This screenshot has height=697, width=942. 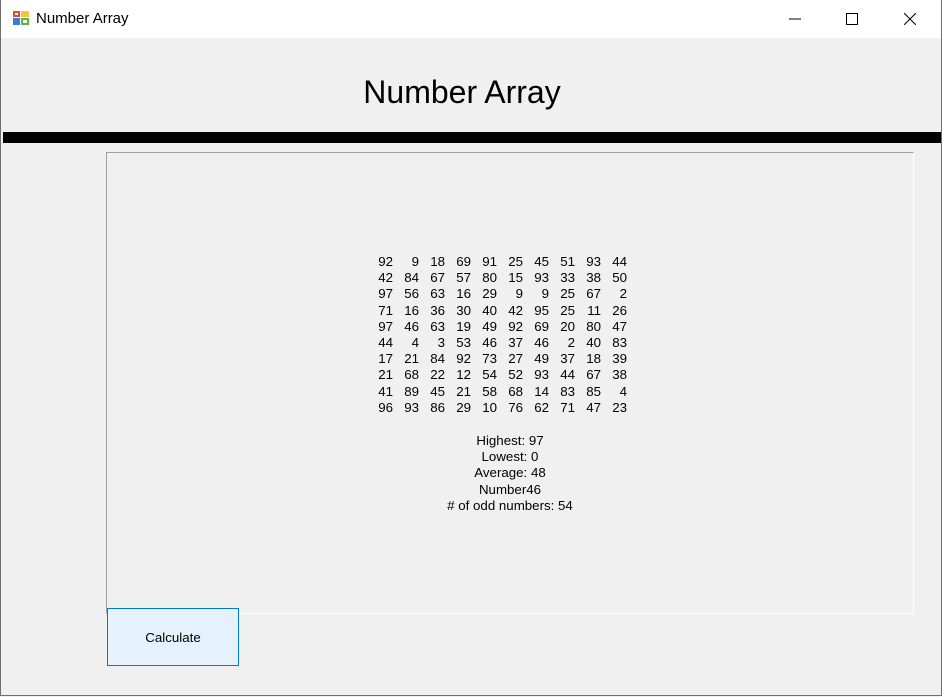 What do you see at coordinates (385, 294) in the screenshot?
I see `array-cell: 97` at bounding box center [385, 294].